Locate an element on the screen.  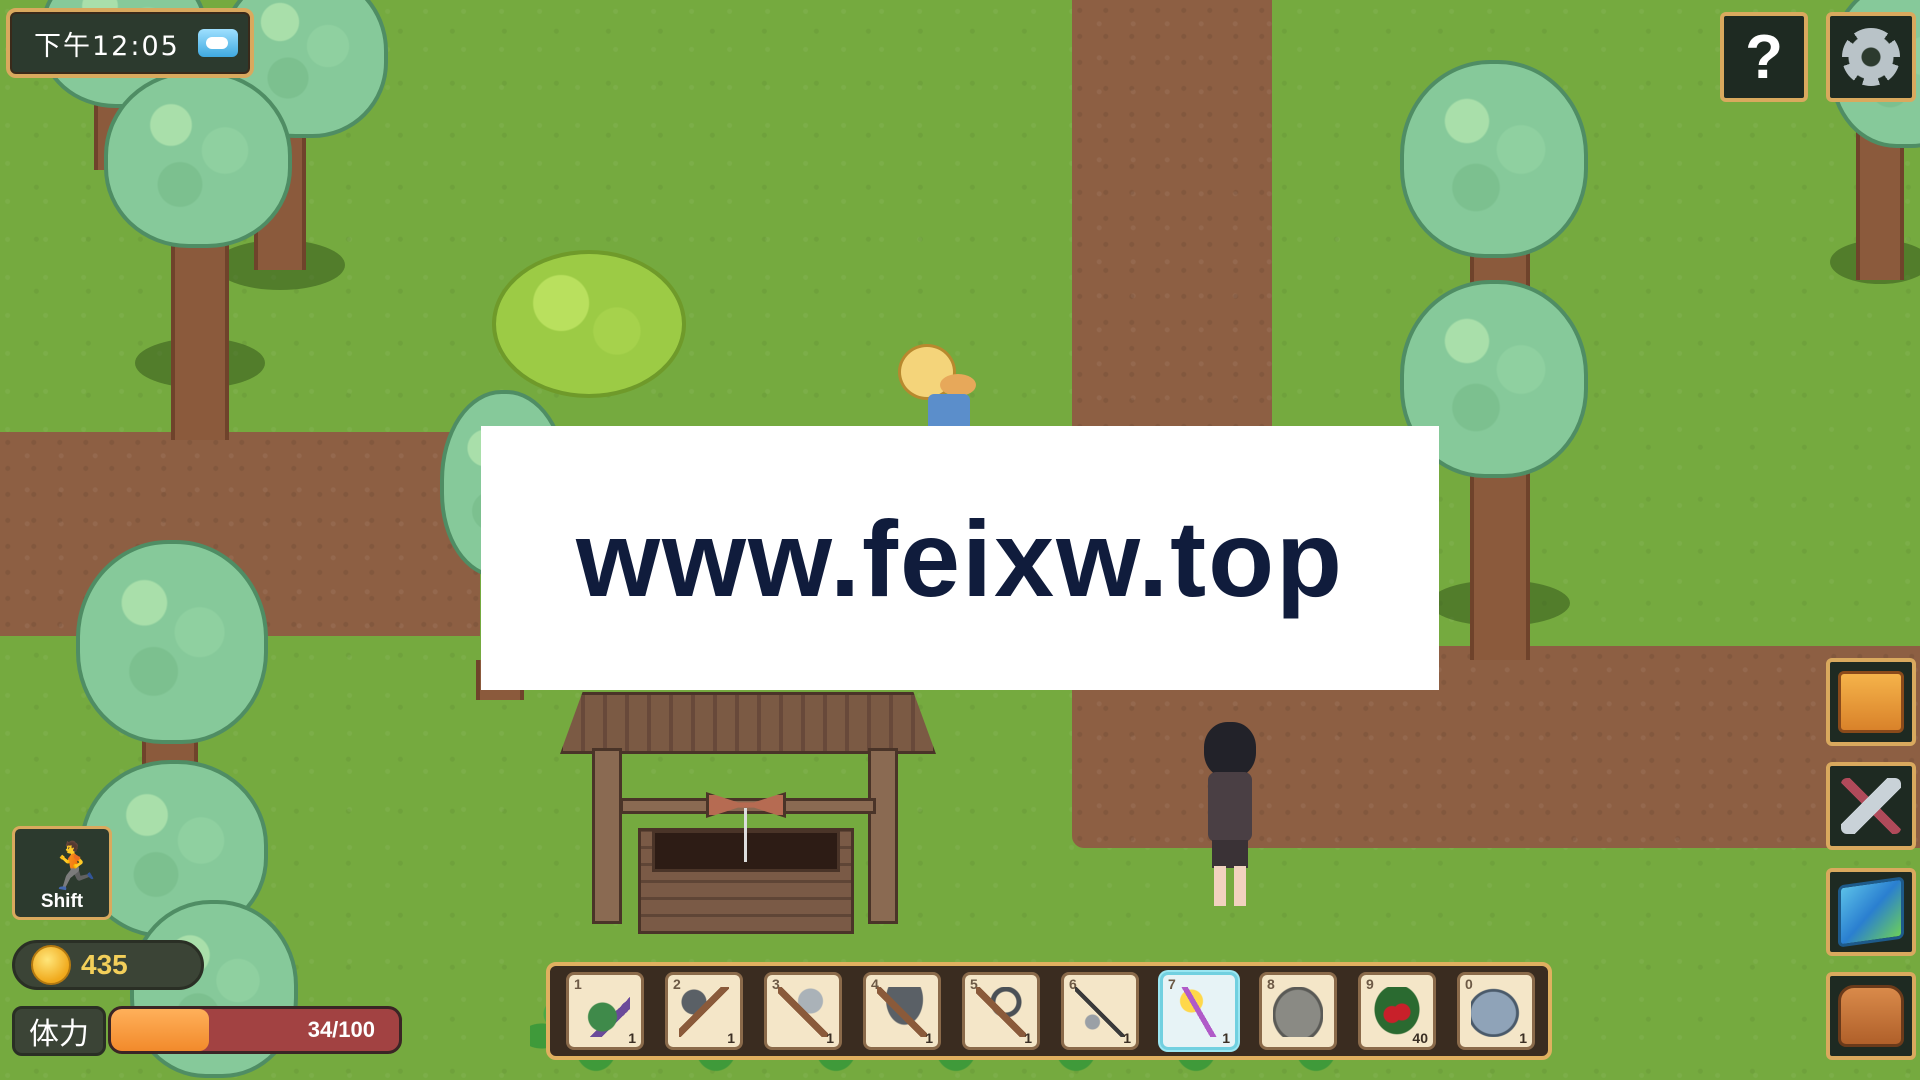
help-label: ? is located at coordinates (1764, 57).